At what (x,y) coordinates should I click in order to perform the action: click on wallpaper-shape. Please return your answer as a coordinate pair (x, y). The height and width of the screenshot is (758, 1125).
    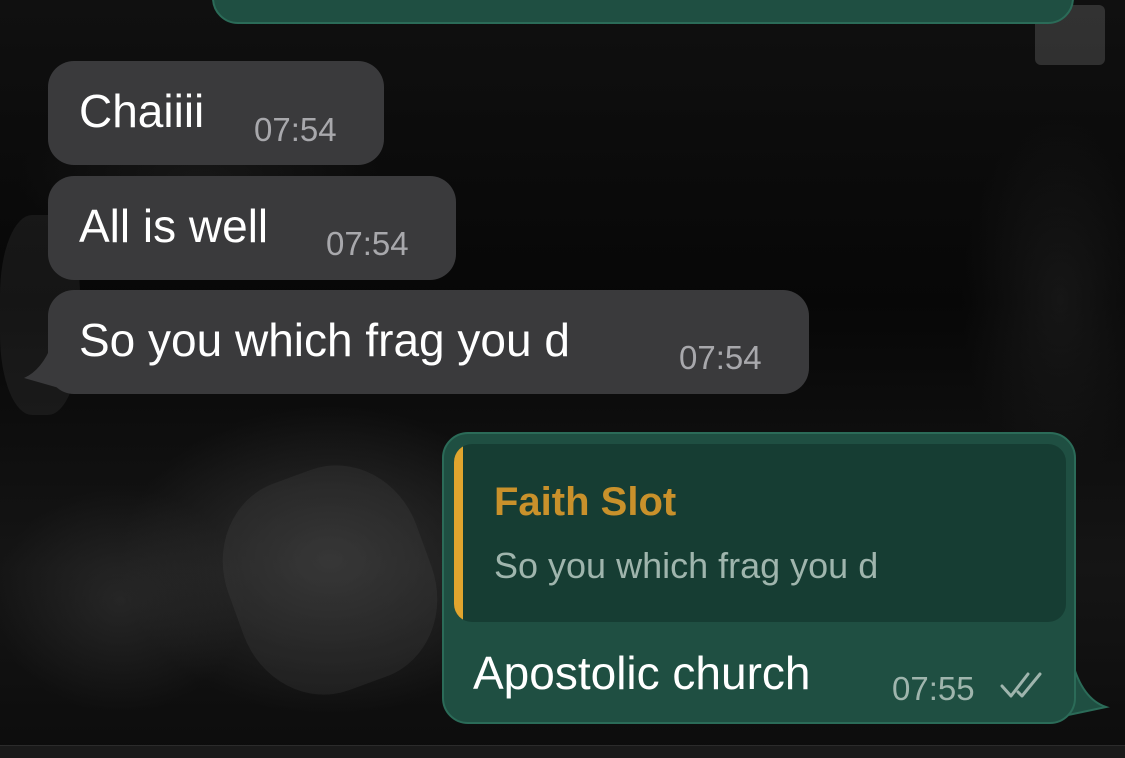
    Looking at the image, I should click on (330, 580).